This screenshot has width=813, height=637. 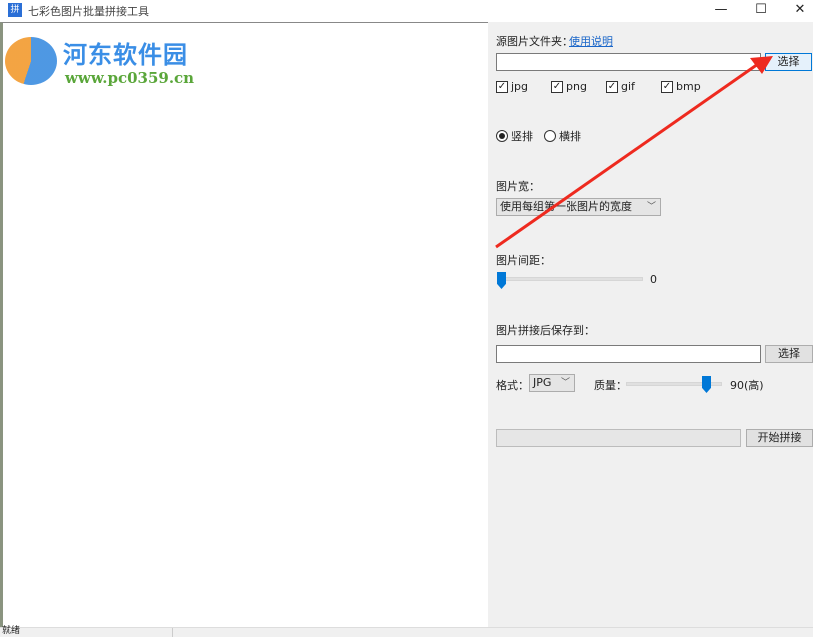 What do you see at coordinates (566, 206) in the screenshot?
I see `width-select-value: 使用每组第一张图片的宽度` at bounding box center [566, 206].